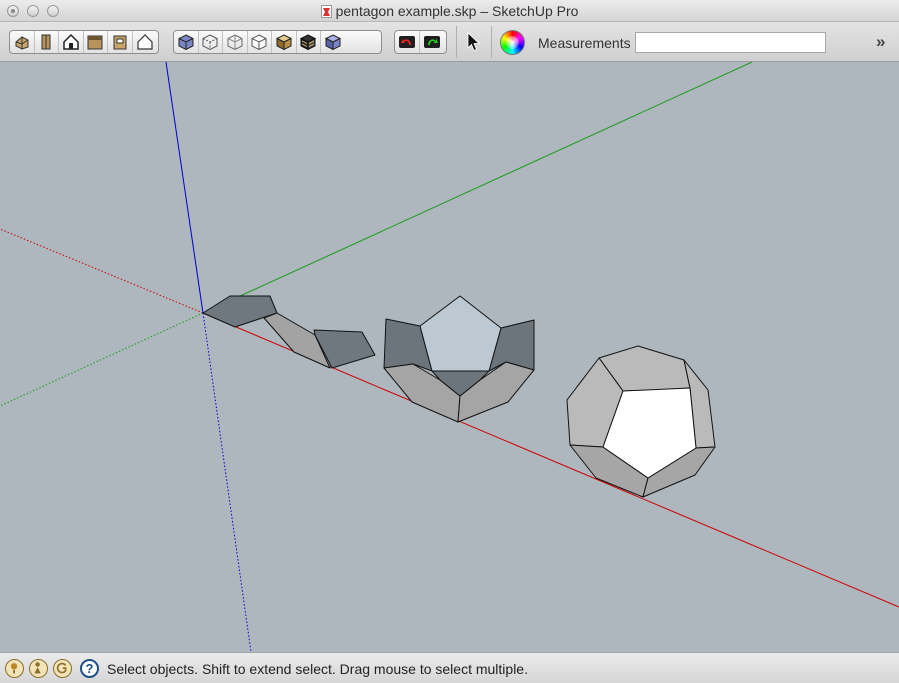  Describe the element at coordinates (512, 42) in the screenshot. I see `color-wheel-icon` at that location.